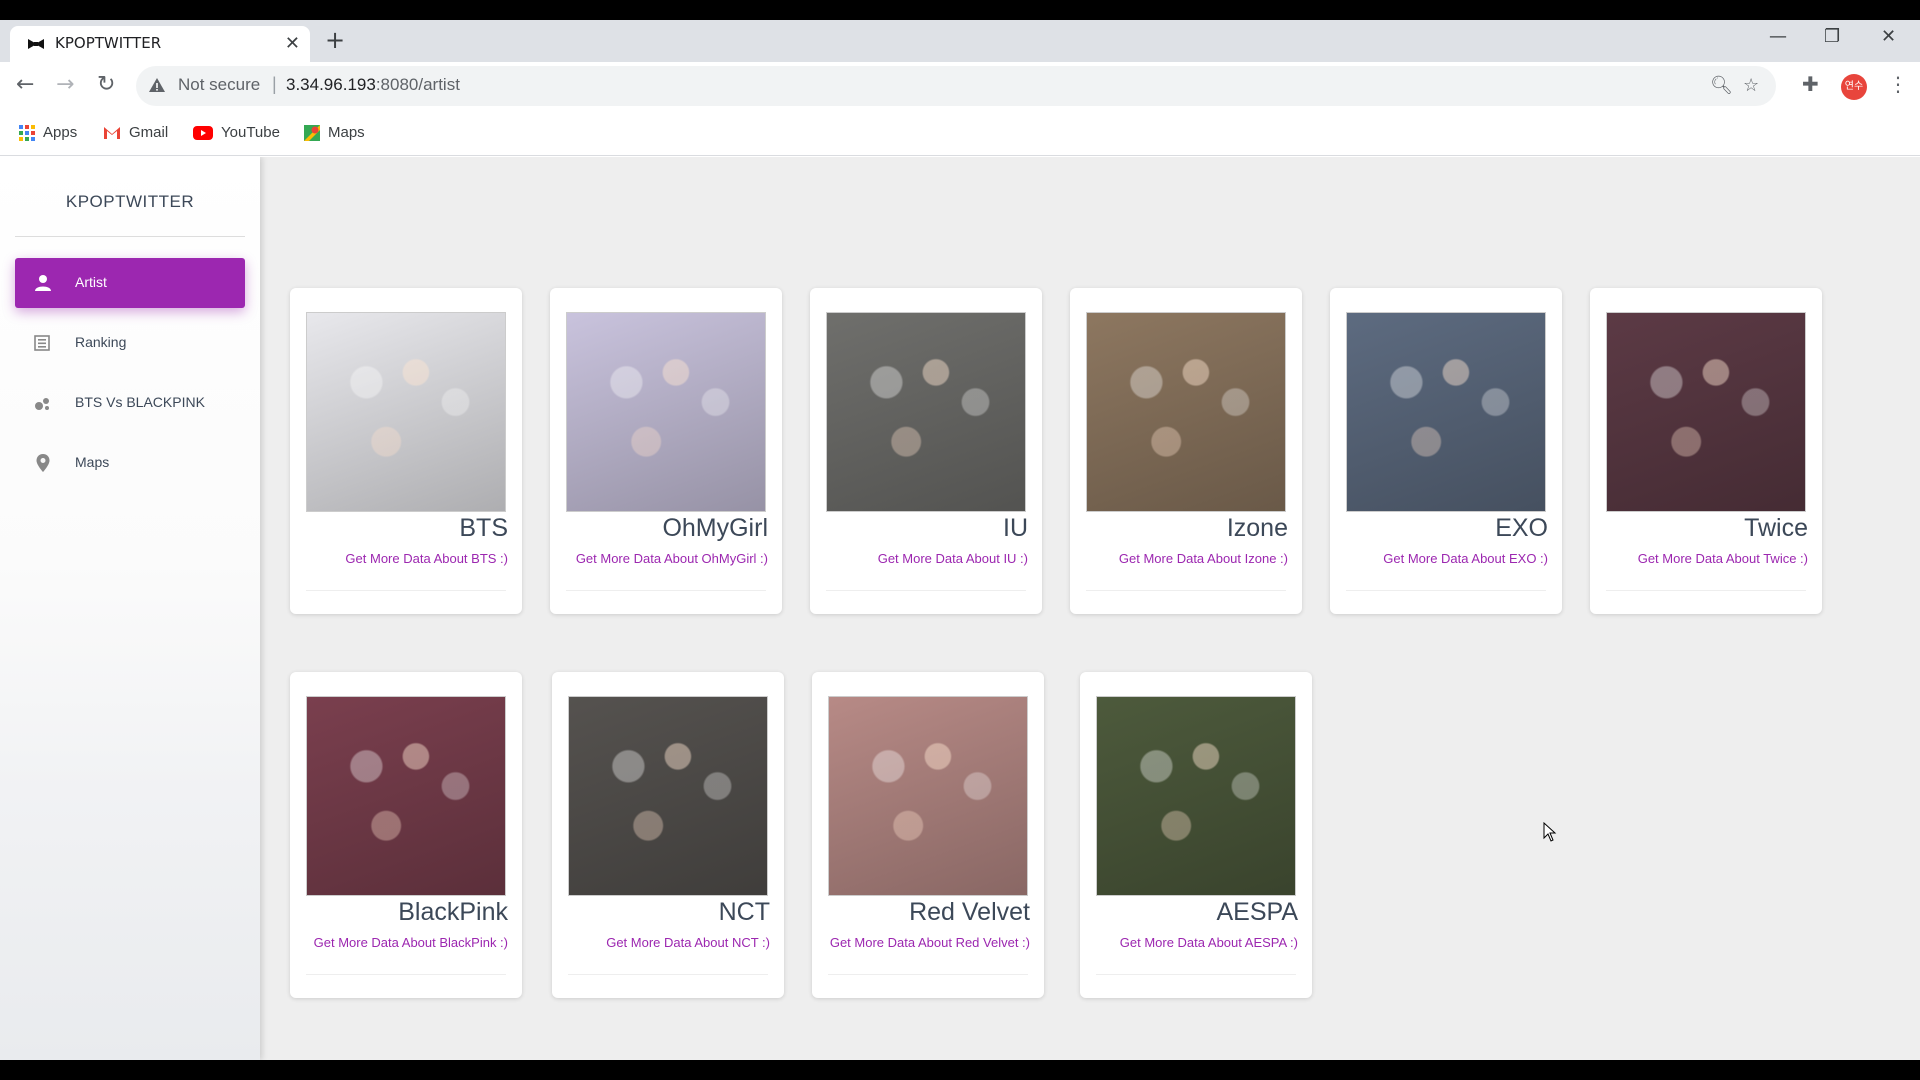  Describe the element at coordinates (157, 85) in the screenshot. I see `warning-icon` at that location.